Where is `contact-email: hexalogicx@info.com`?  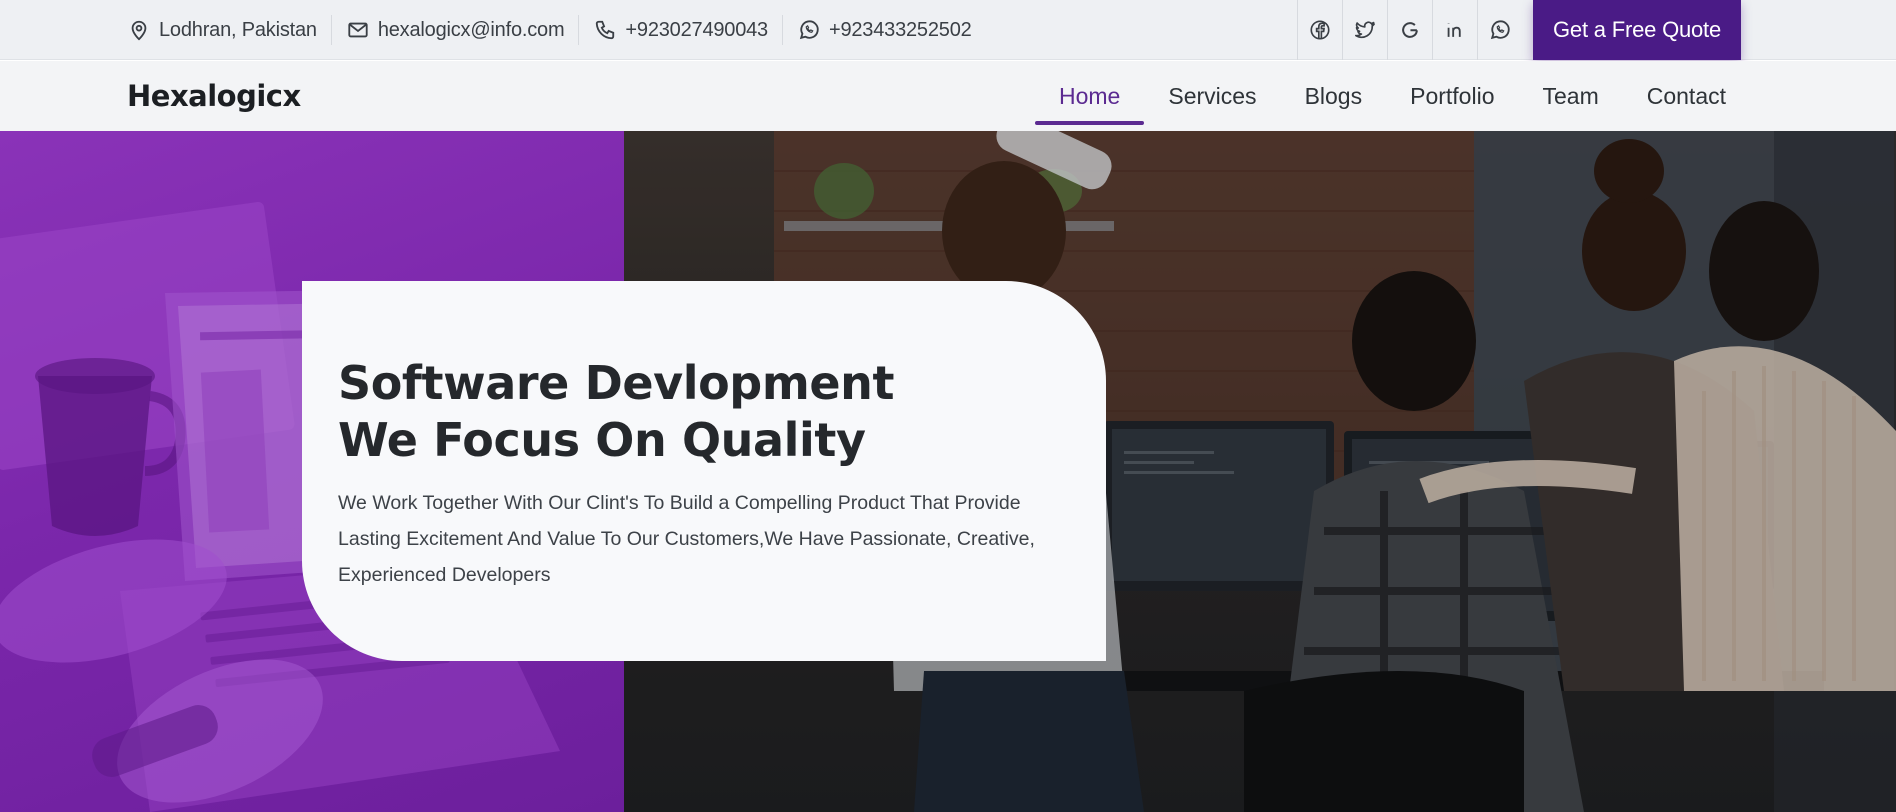 contact-email: hexalogicx@info.com is located at coordinates (463, 30).